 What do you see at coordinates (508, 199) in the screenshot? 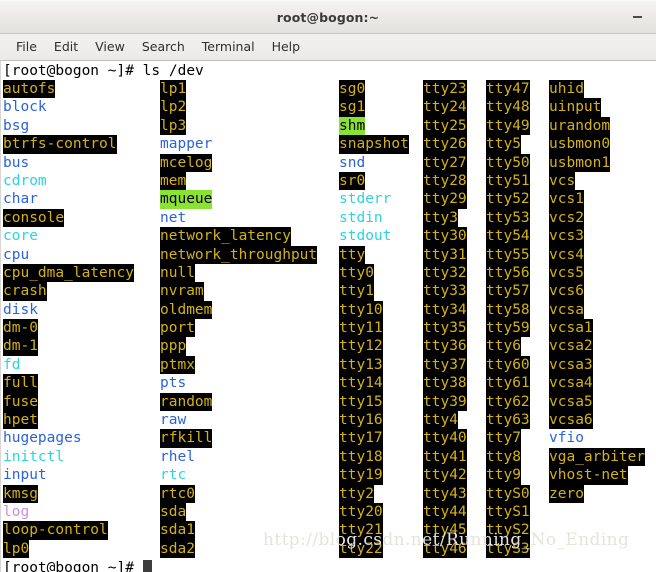
I see `ls-entry: tty52` at bounding box center [508, 199].